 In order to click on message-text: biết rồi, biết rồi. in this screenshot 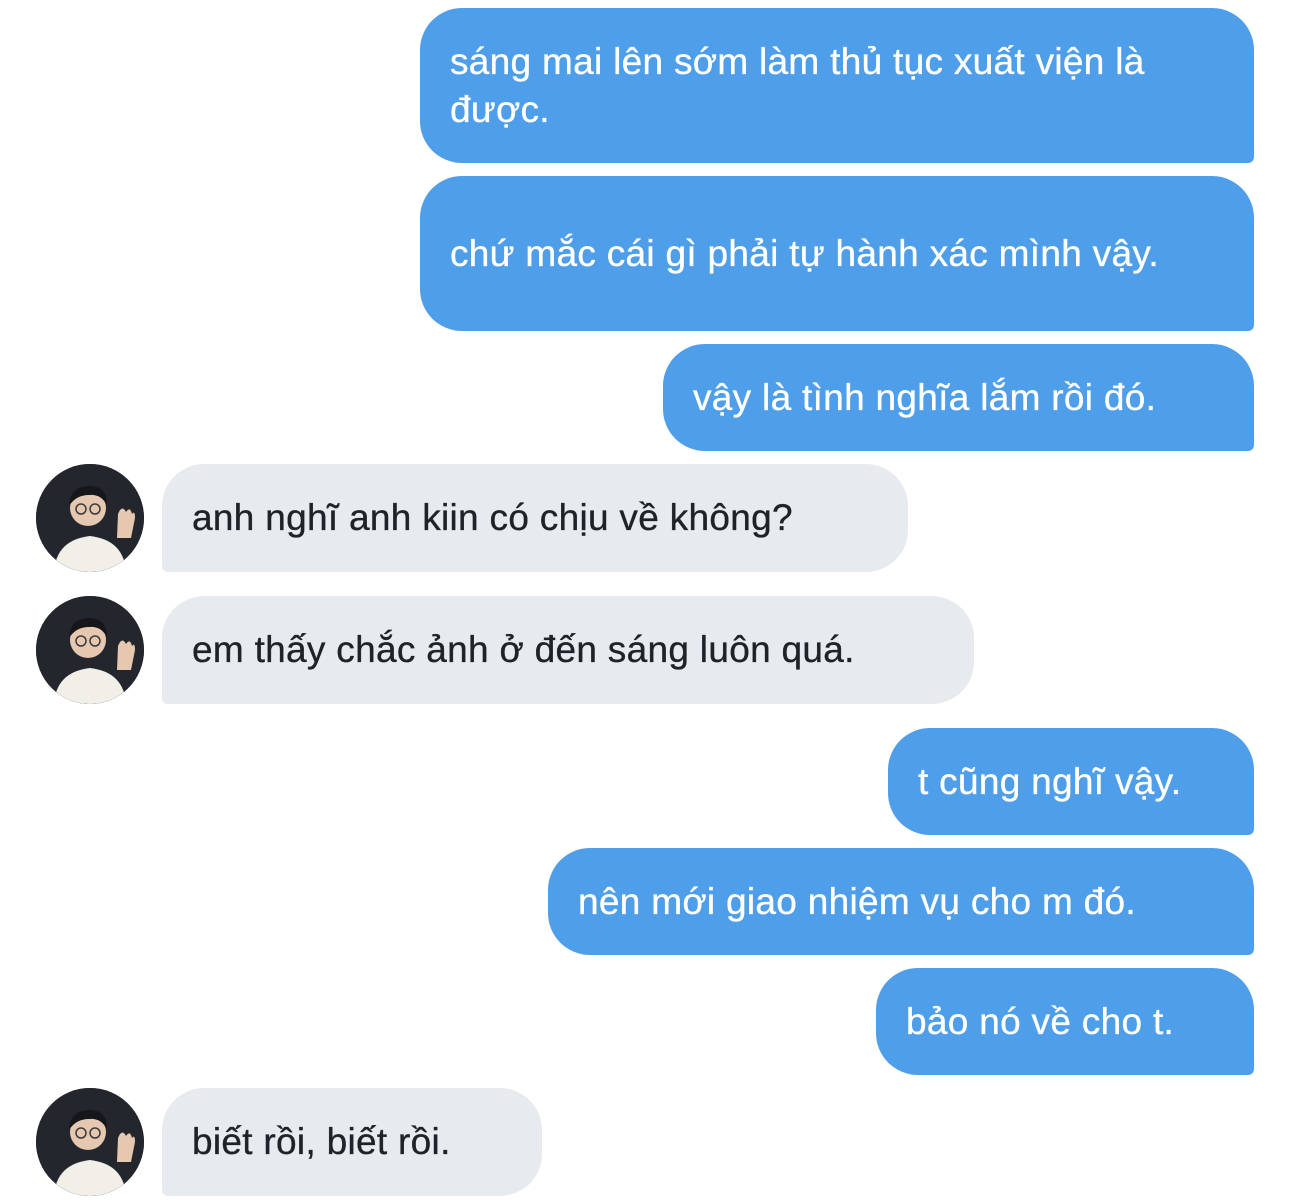, I will do `click(321, 1141)`.